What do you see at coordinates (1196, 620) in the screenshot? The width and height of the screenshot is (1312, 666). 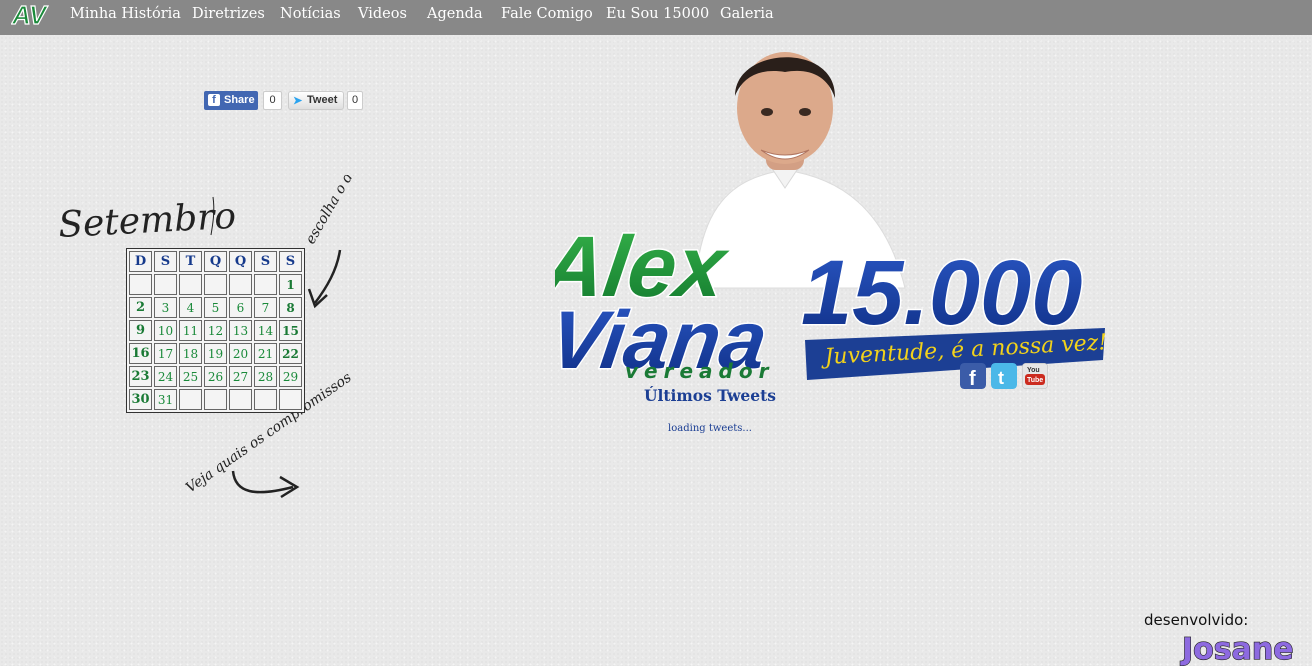 I see `developer-credit-label: desenvolvido:` at bounding box center [1196, 620].